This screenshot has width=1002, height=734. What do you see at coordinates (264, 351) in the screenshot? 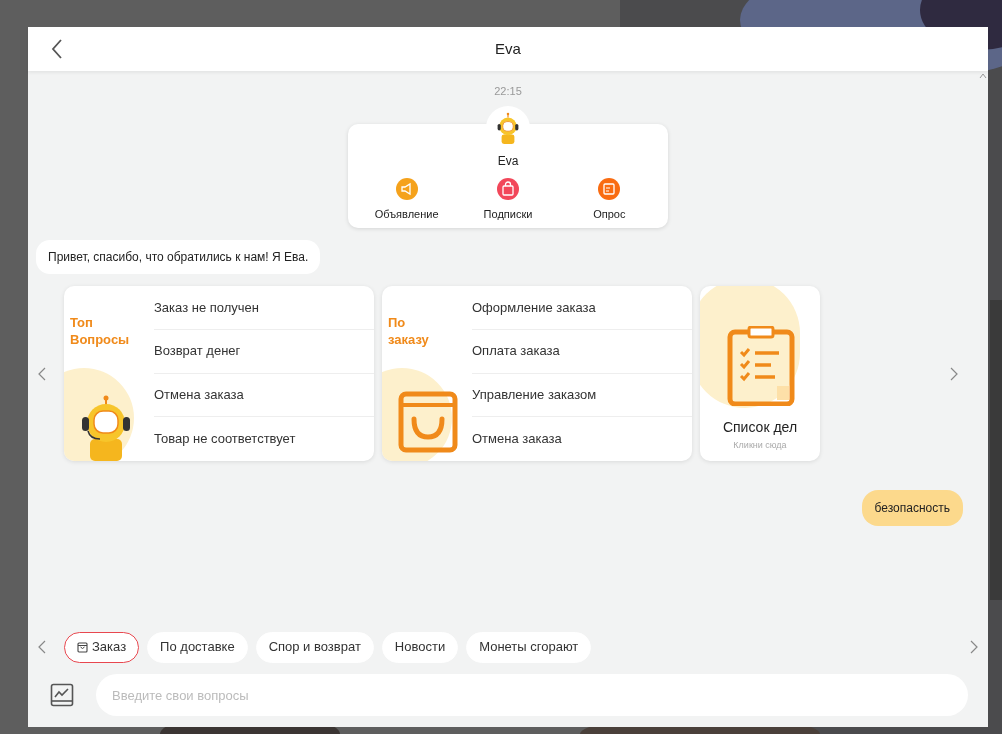
I see `question-item: Возврат денег` at bounding box center [264, 351].